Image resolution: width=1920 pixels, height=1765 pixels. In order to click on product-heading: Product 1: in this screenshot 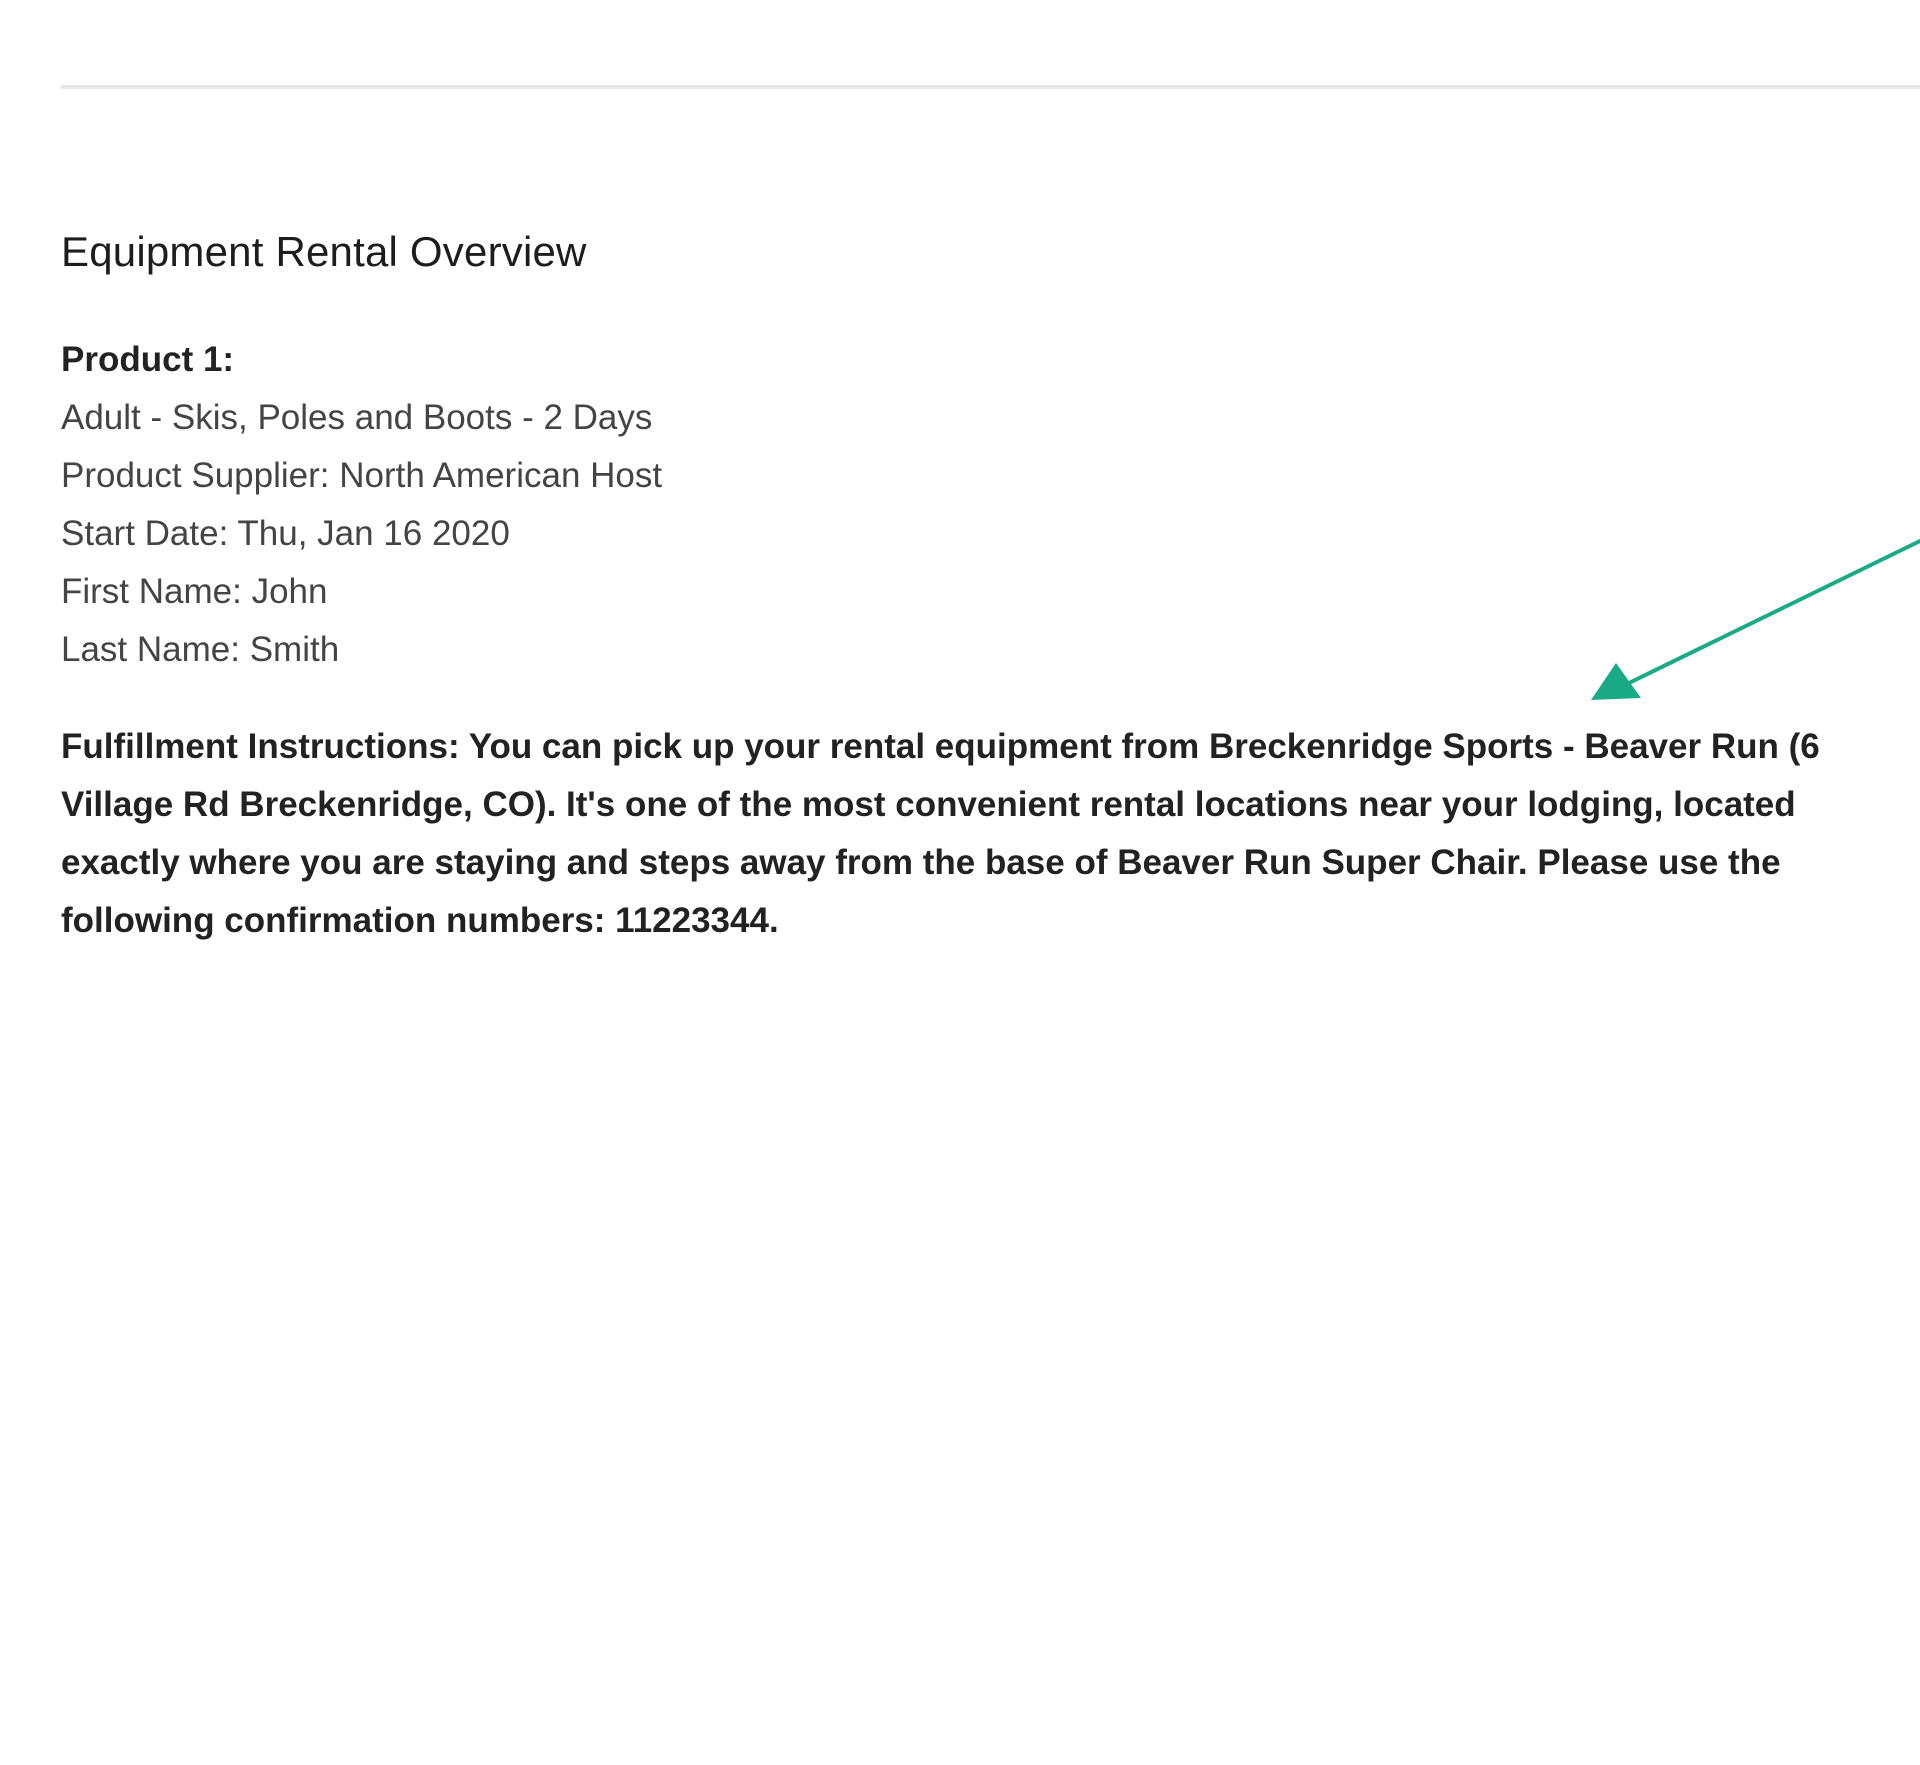, I will do `click(148, 359)`.